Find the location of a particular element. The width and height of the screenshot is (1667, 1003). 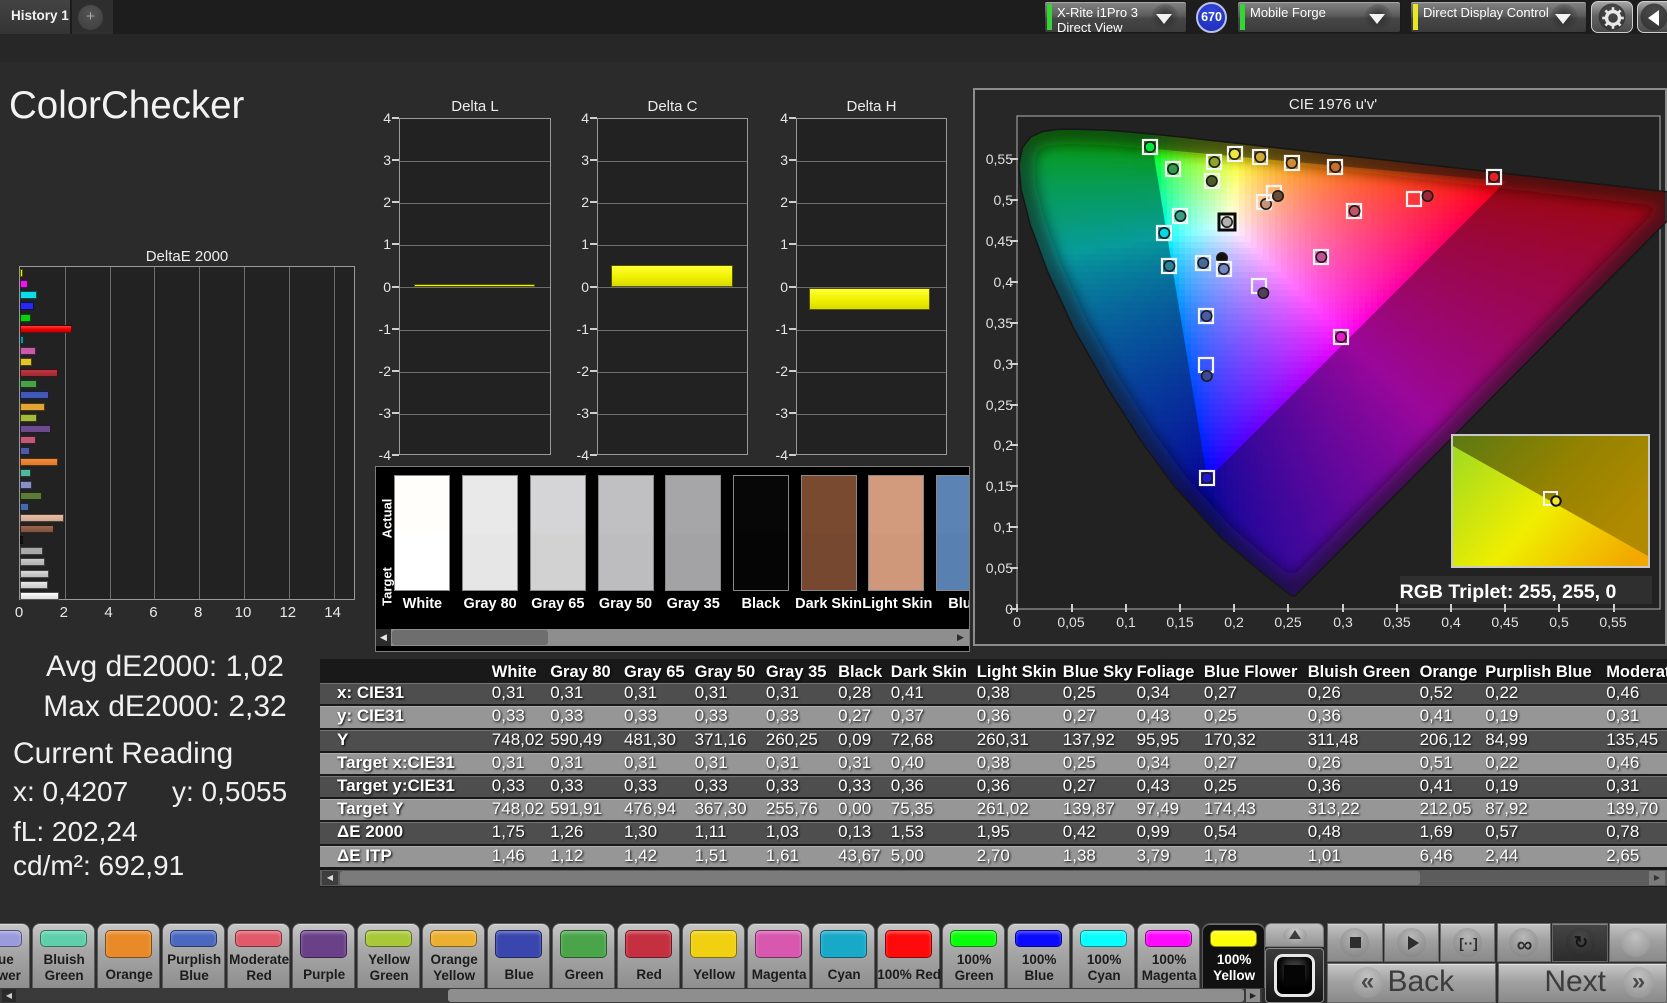

svg-text: CIE 1976 u'v' is located at coordinates (1333, 104).